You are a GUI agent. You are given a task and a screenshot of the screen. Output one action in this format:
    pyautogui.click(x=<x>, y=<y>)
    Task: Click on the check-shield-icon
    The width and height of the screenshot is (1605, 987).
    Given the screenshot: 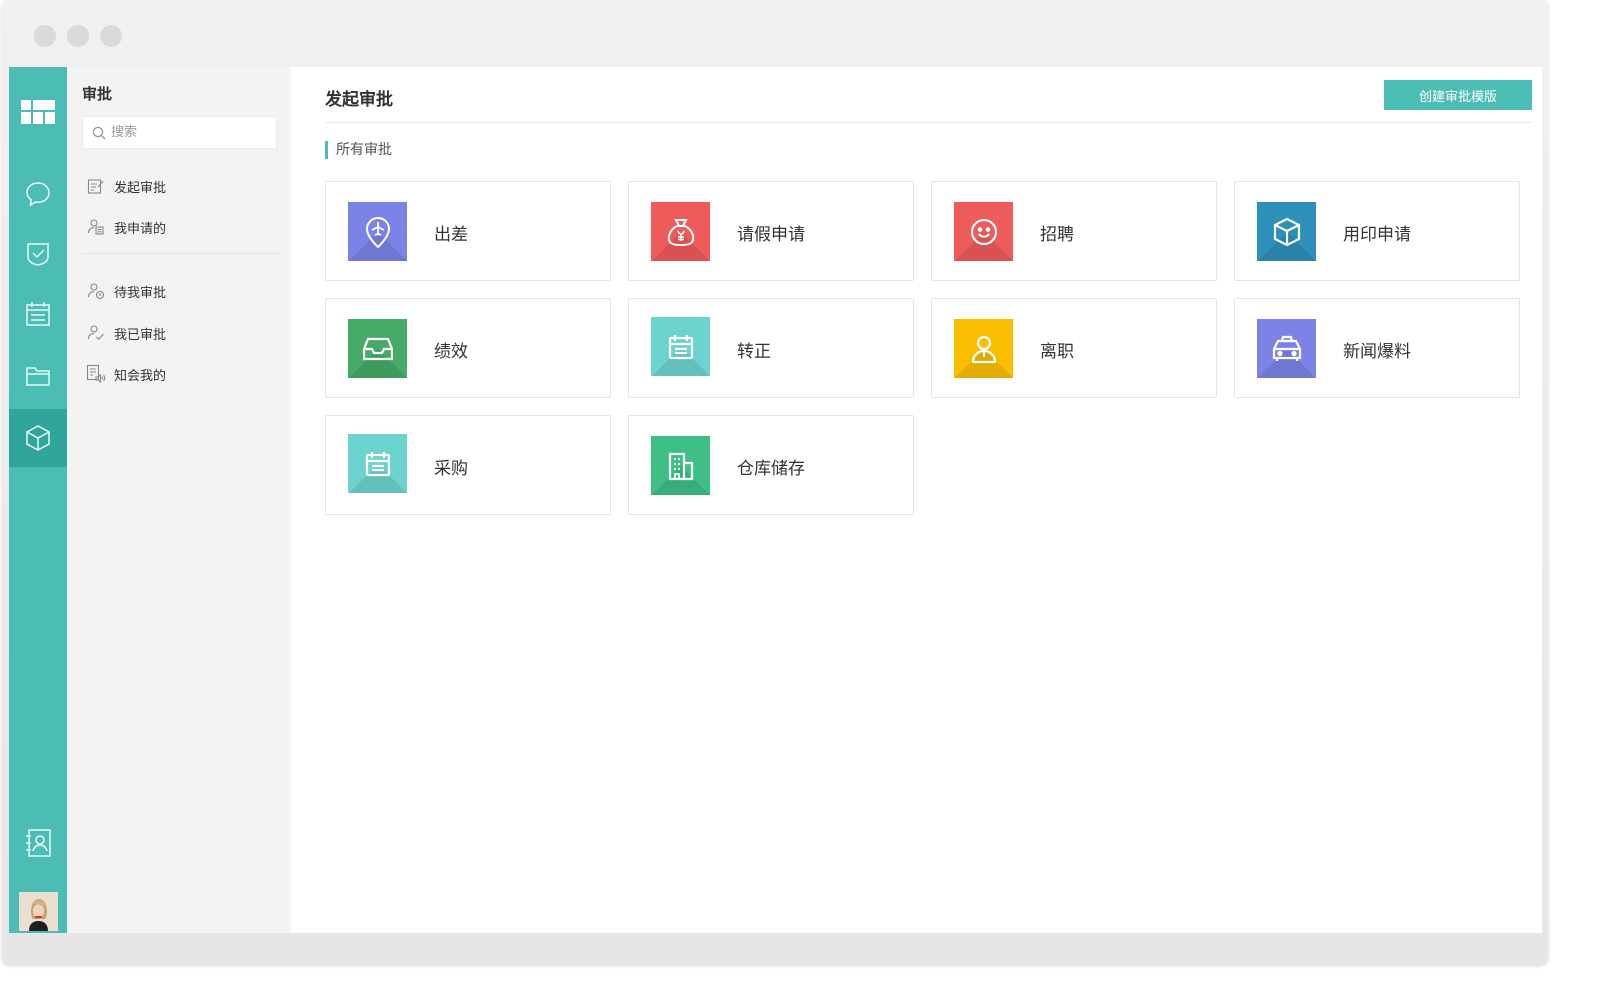 What is the action you would take?
    pyautogui.click(x=38, y=254)
    